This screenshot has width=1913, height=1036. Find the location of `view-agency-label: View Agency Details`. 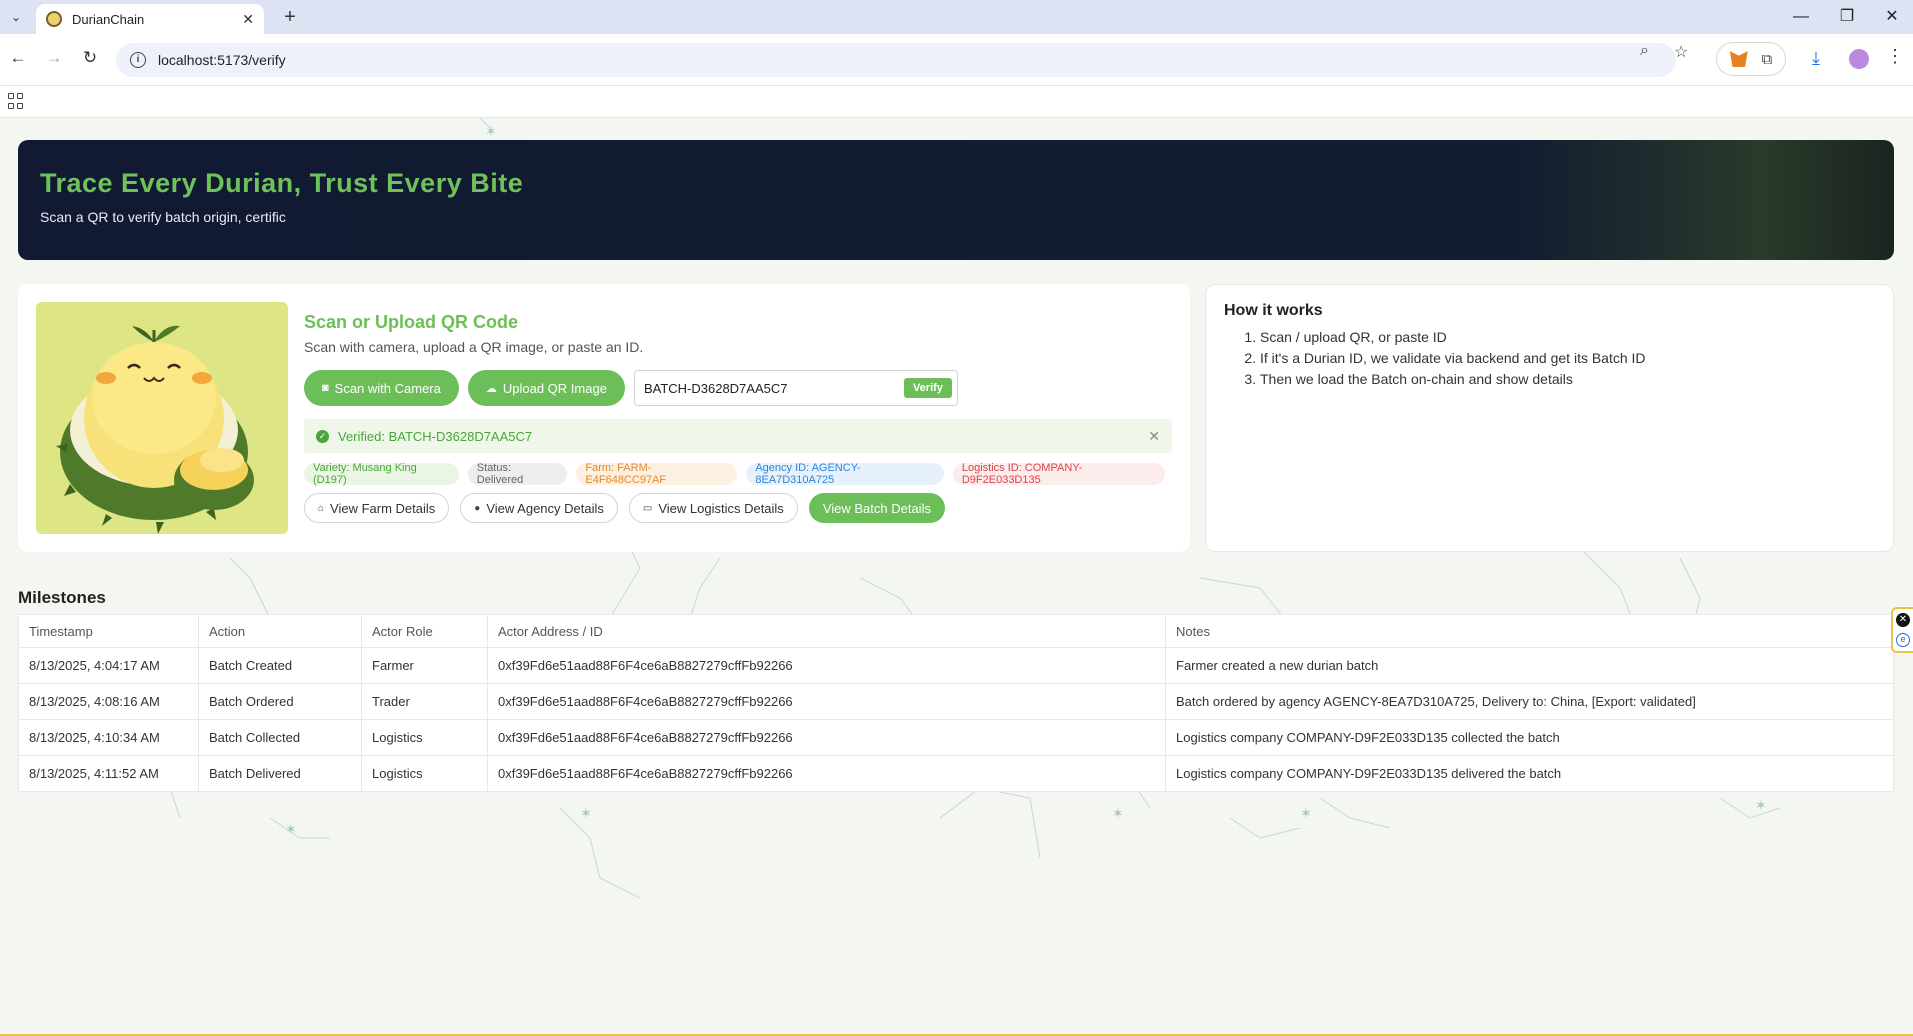

view-agency-label: View Agency Details is located at coordinates (545, 508).